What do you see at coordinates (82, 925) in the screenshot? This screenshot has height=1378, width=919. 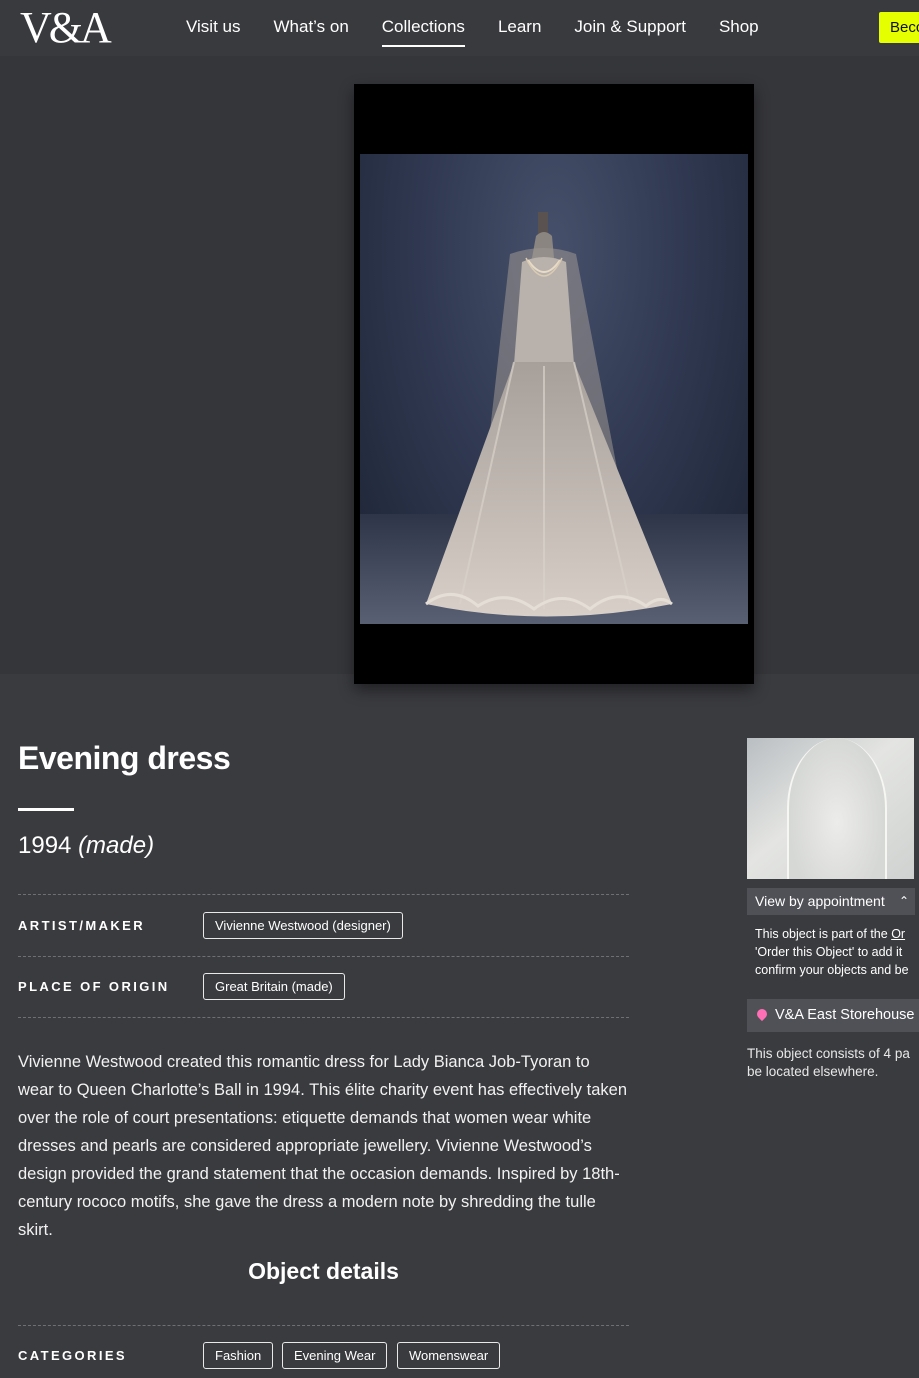 I see `artist-maker-label: ARTIST/MAKER` at bounding box center [82, 925].